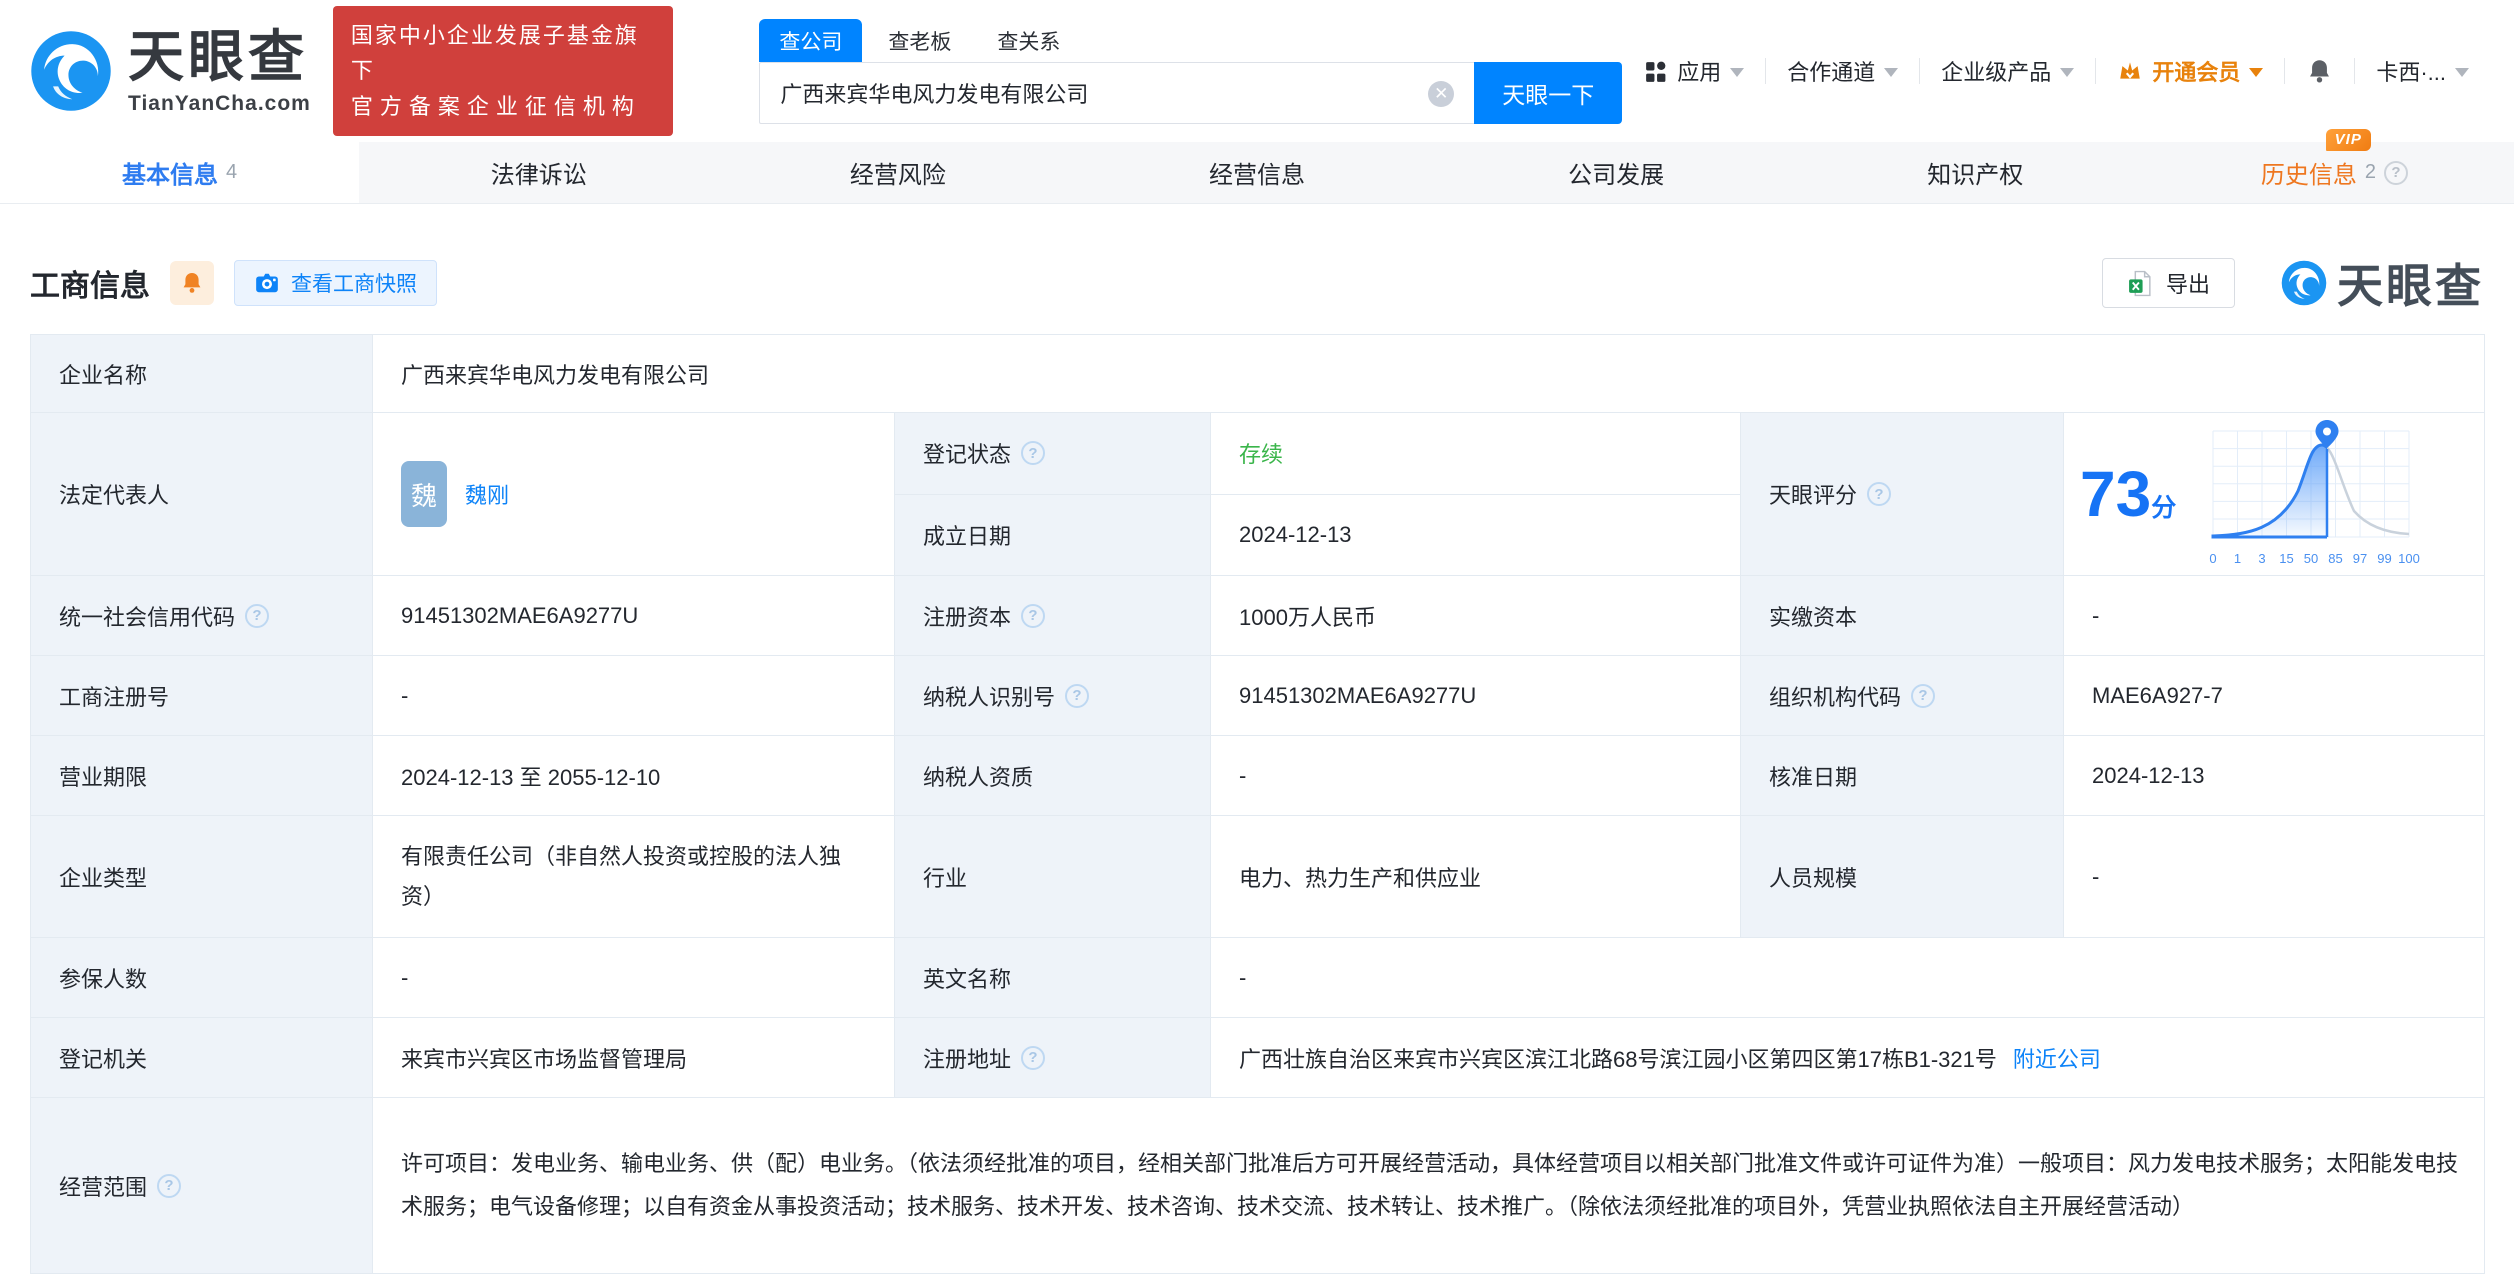 This screenshot has width=2514, height=1274. I want to click on axis-tick: 100, so click(2409, 558).